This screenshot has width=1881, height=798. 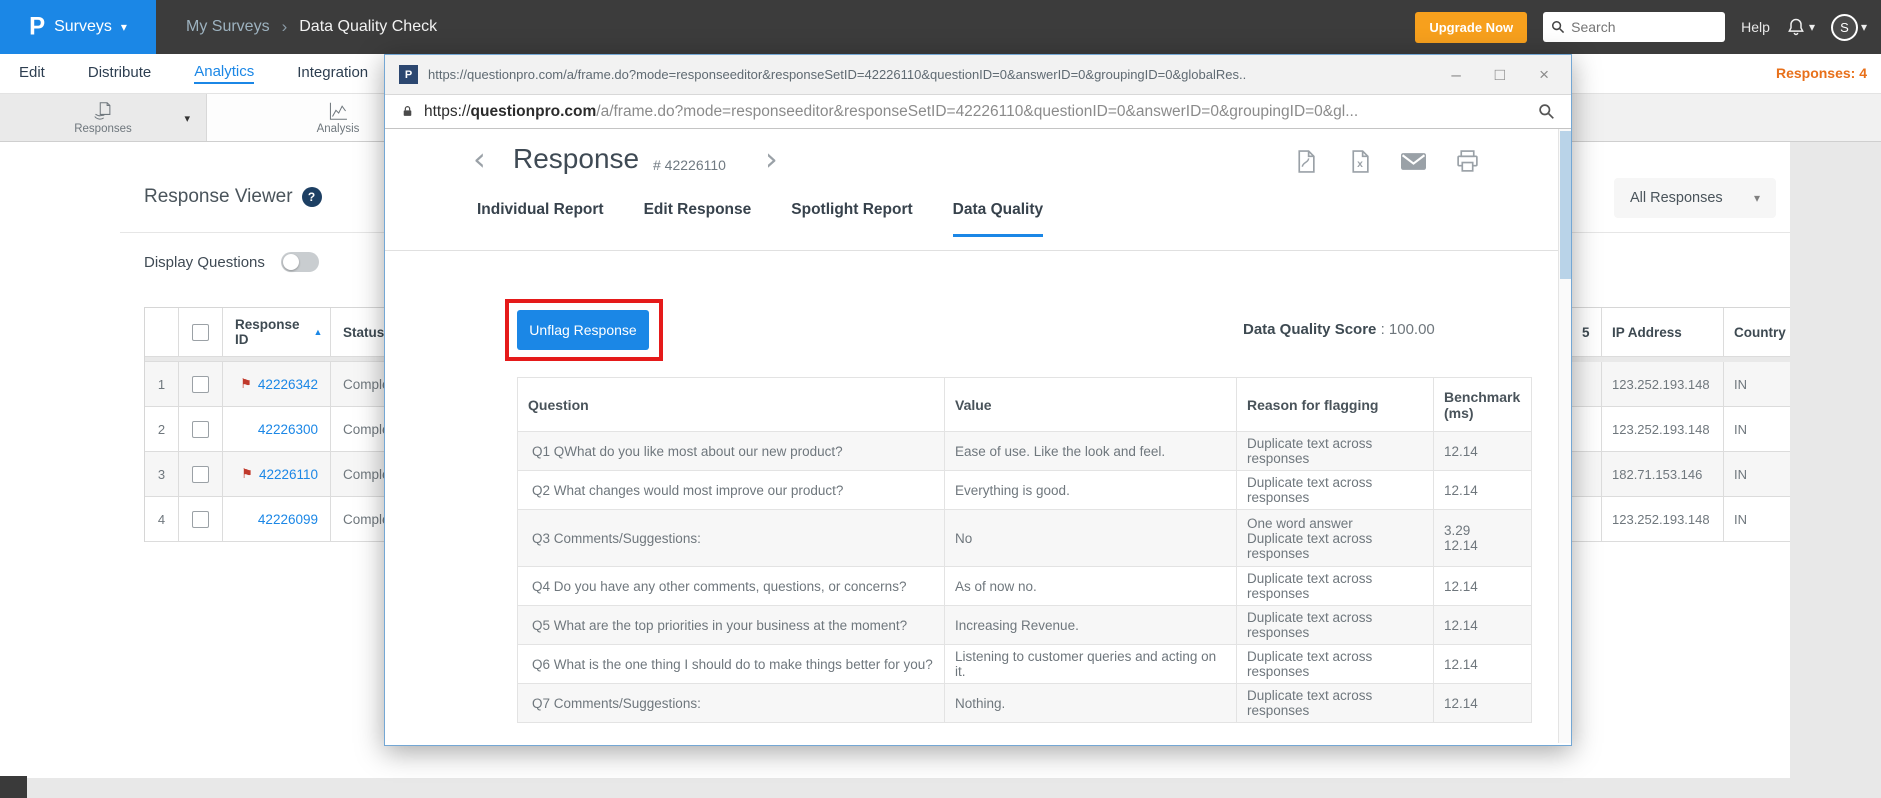 What do you see at coordinates (1455, 74) in the screenshot?
I see `minimize-button: –` at bounding box center [1455, 74].